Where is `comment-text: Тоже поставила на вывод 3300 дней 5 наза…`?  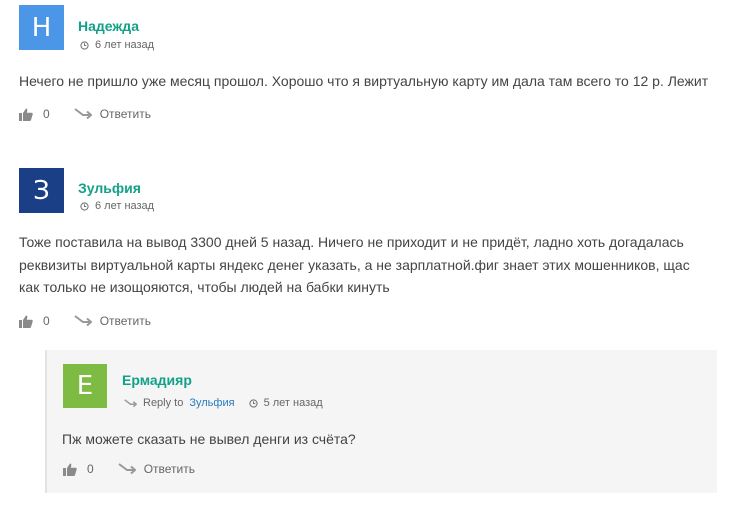 comment-text: Тоже поставила на вывод 3300 дней 5 наза… is located at coordinates (354, 264).